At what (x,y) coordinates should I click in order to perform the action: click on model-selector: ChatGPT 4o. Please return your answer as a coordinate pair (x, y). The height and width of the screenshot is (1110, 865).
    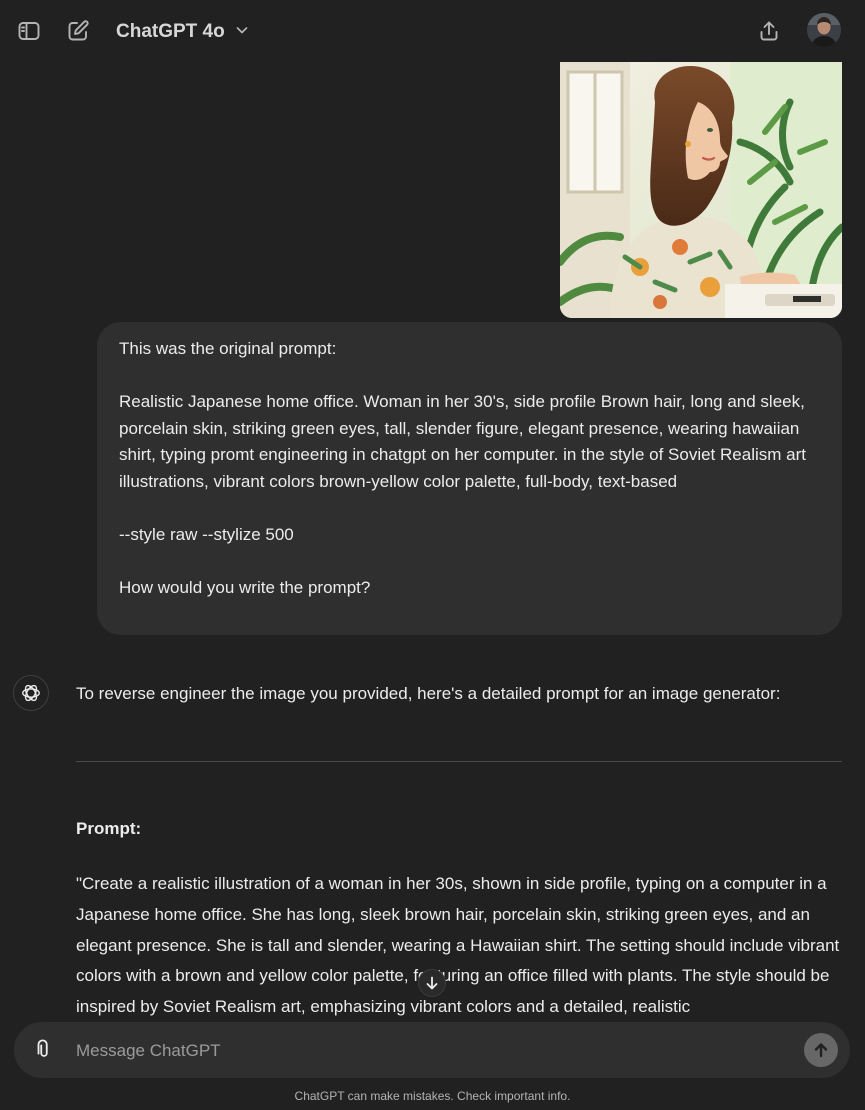
    Looking at the image, I should click on (182, 32).